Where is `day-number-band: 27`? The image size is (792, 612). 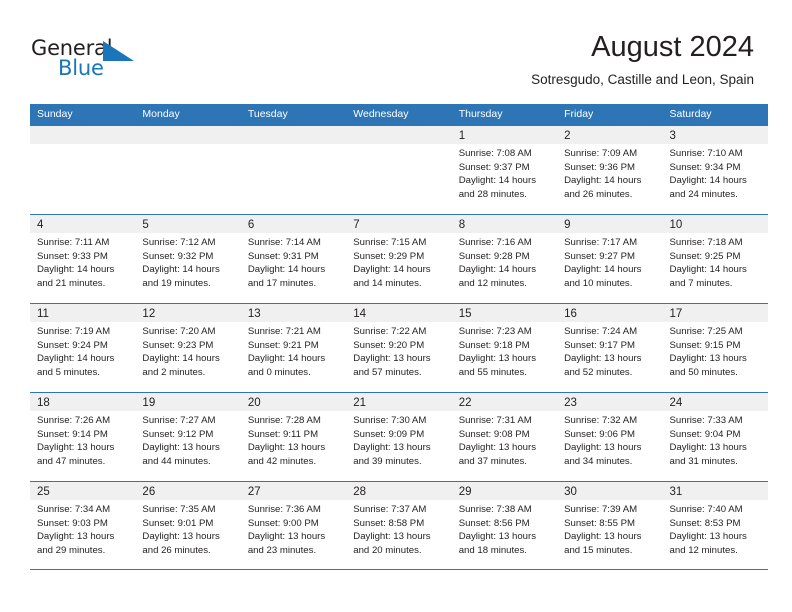
day-number-band: 27 is located at coordinates (293, 491).